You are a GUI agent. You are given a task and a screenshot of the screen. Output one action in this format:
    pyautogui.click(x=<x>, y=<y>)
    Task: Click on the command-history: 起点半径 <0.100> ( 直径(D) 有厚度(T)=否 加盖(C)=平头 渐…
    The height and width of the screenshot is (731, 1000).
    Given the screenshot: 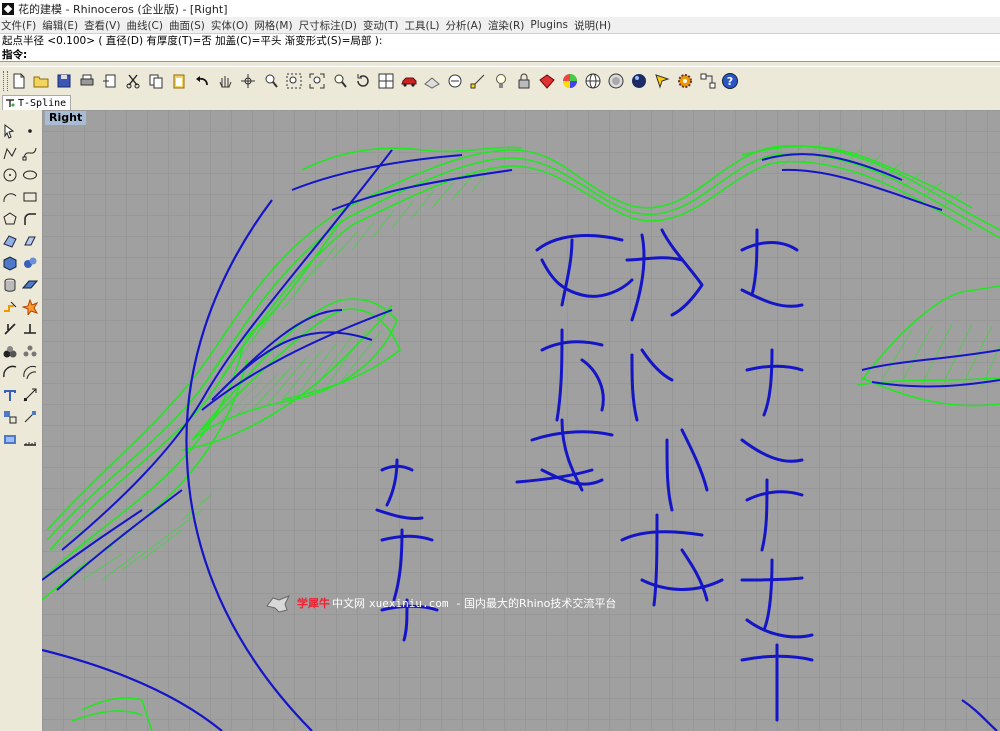 What is the action you would take?
    pyautogui.click(x=500, y=41)
    